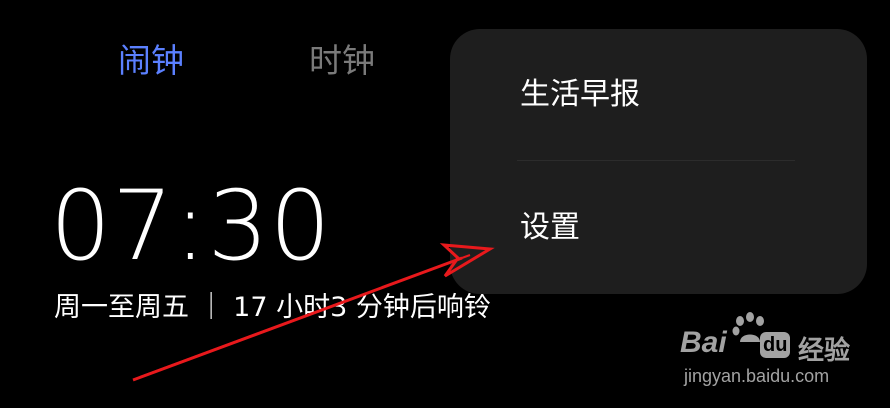 The image size is (890, 408). I want to click on menu-item-daily-brief: 生活早报, so click(658, 96).